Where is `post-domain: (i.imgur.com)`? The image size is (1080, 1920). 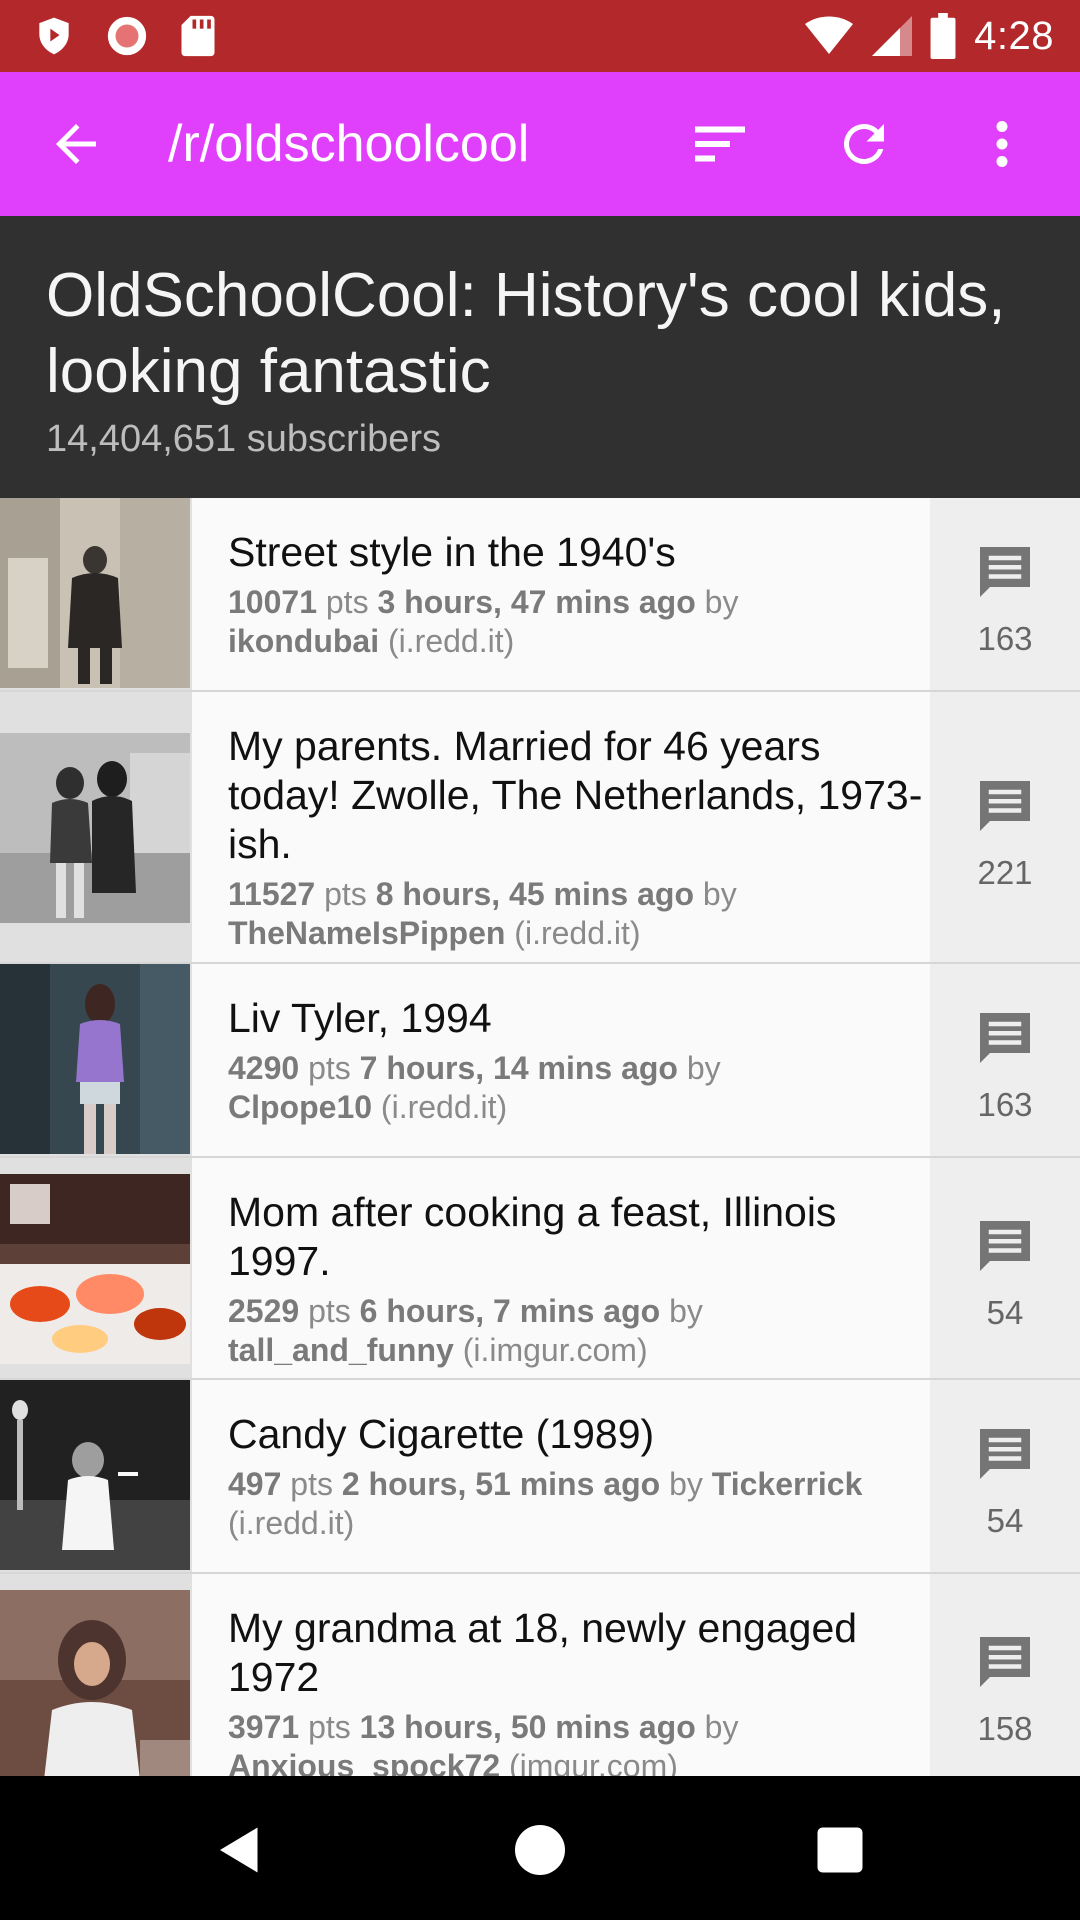 post-domain: (i.imgur.com) is located at coordinates (555, 1350).